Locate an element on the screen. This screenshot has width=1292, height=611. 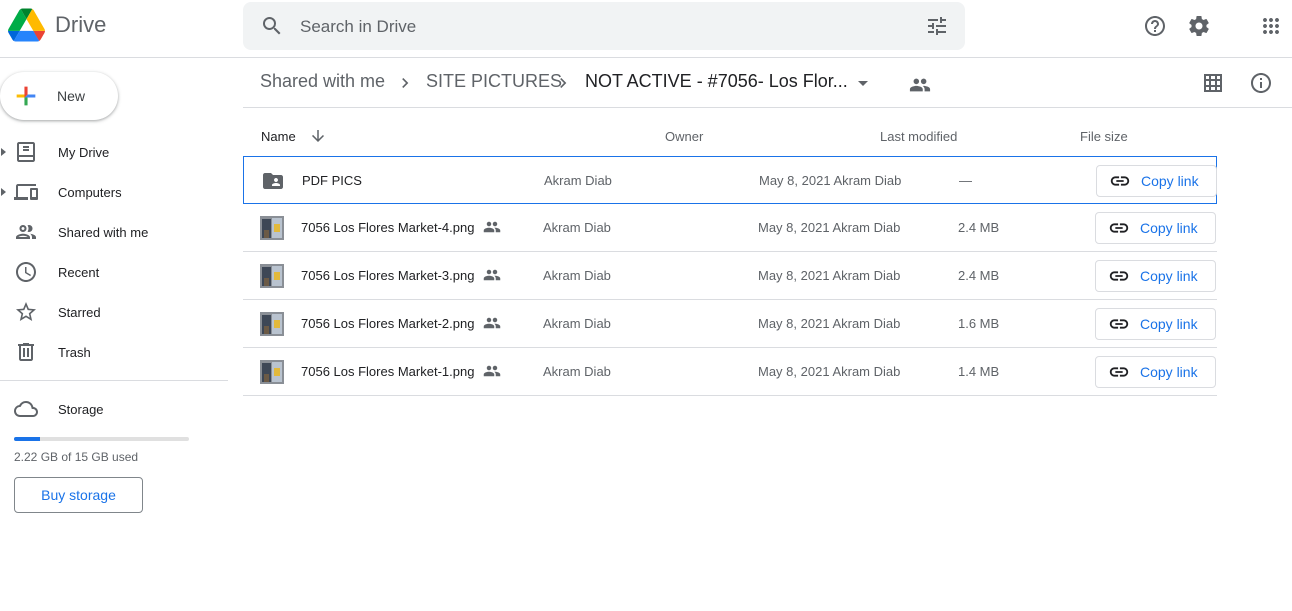
file-name: 7056 Los Flores Market-3.png is located at coordinates (387, 275).